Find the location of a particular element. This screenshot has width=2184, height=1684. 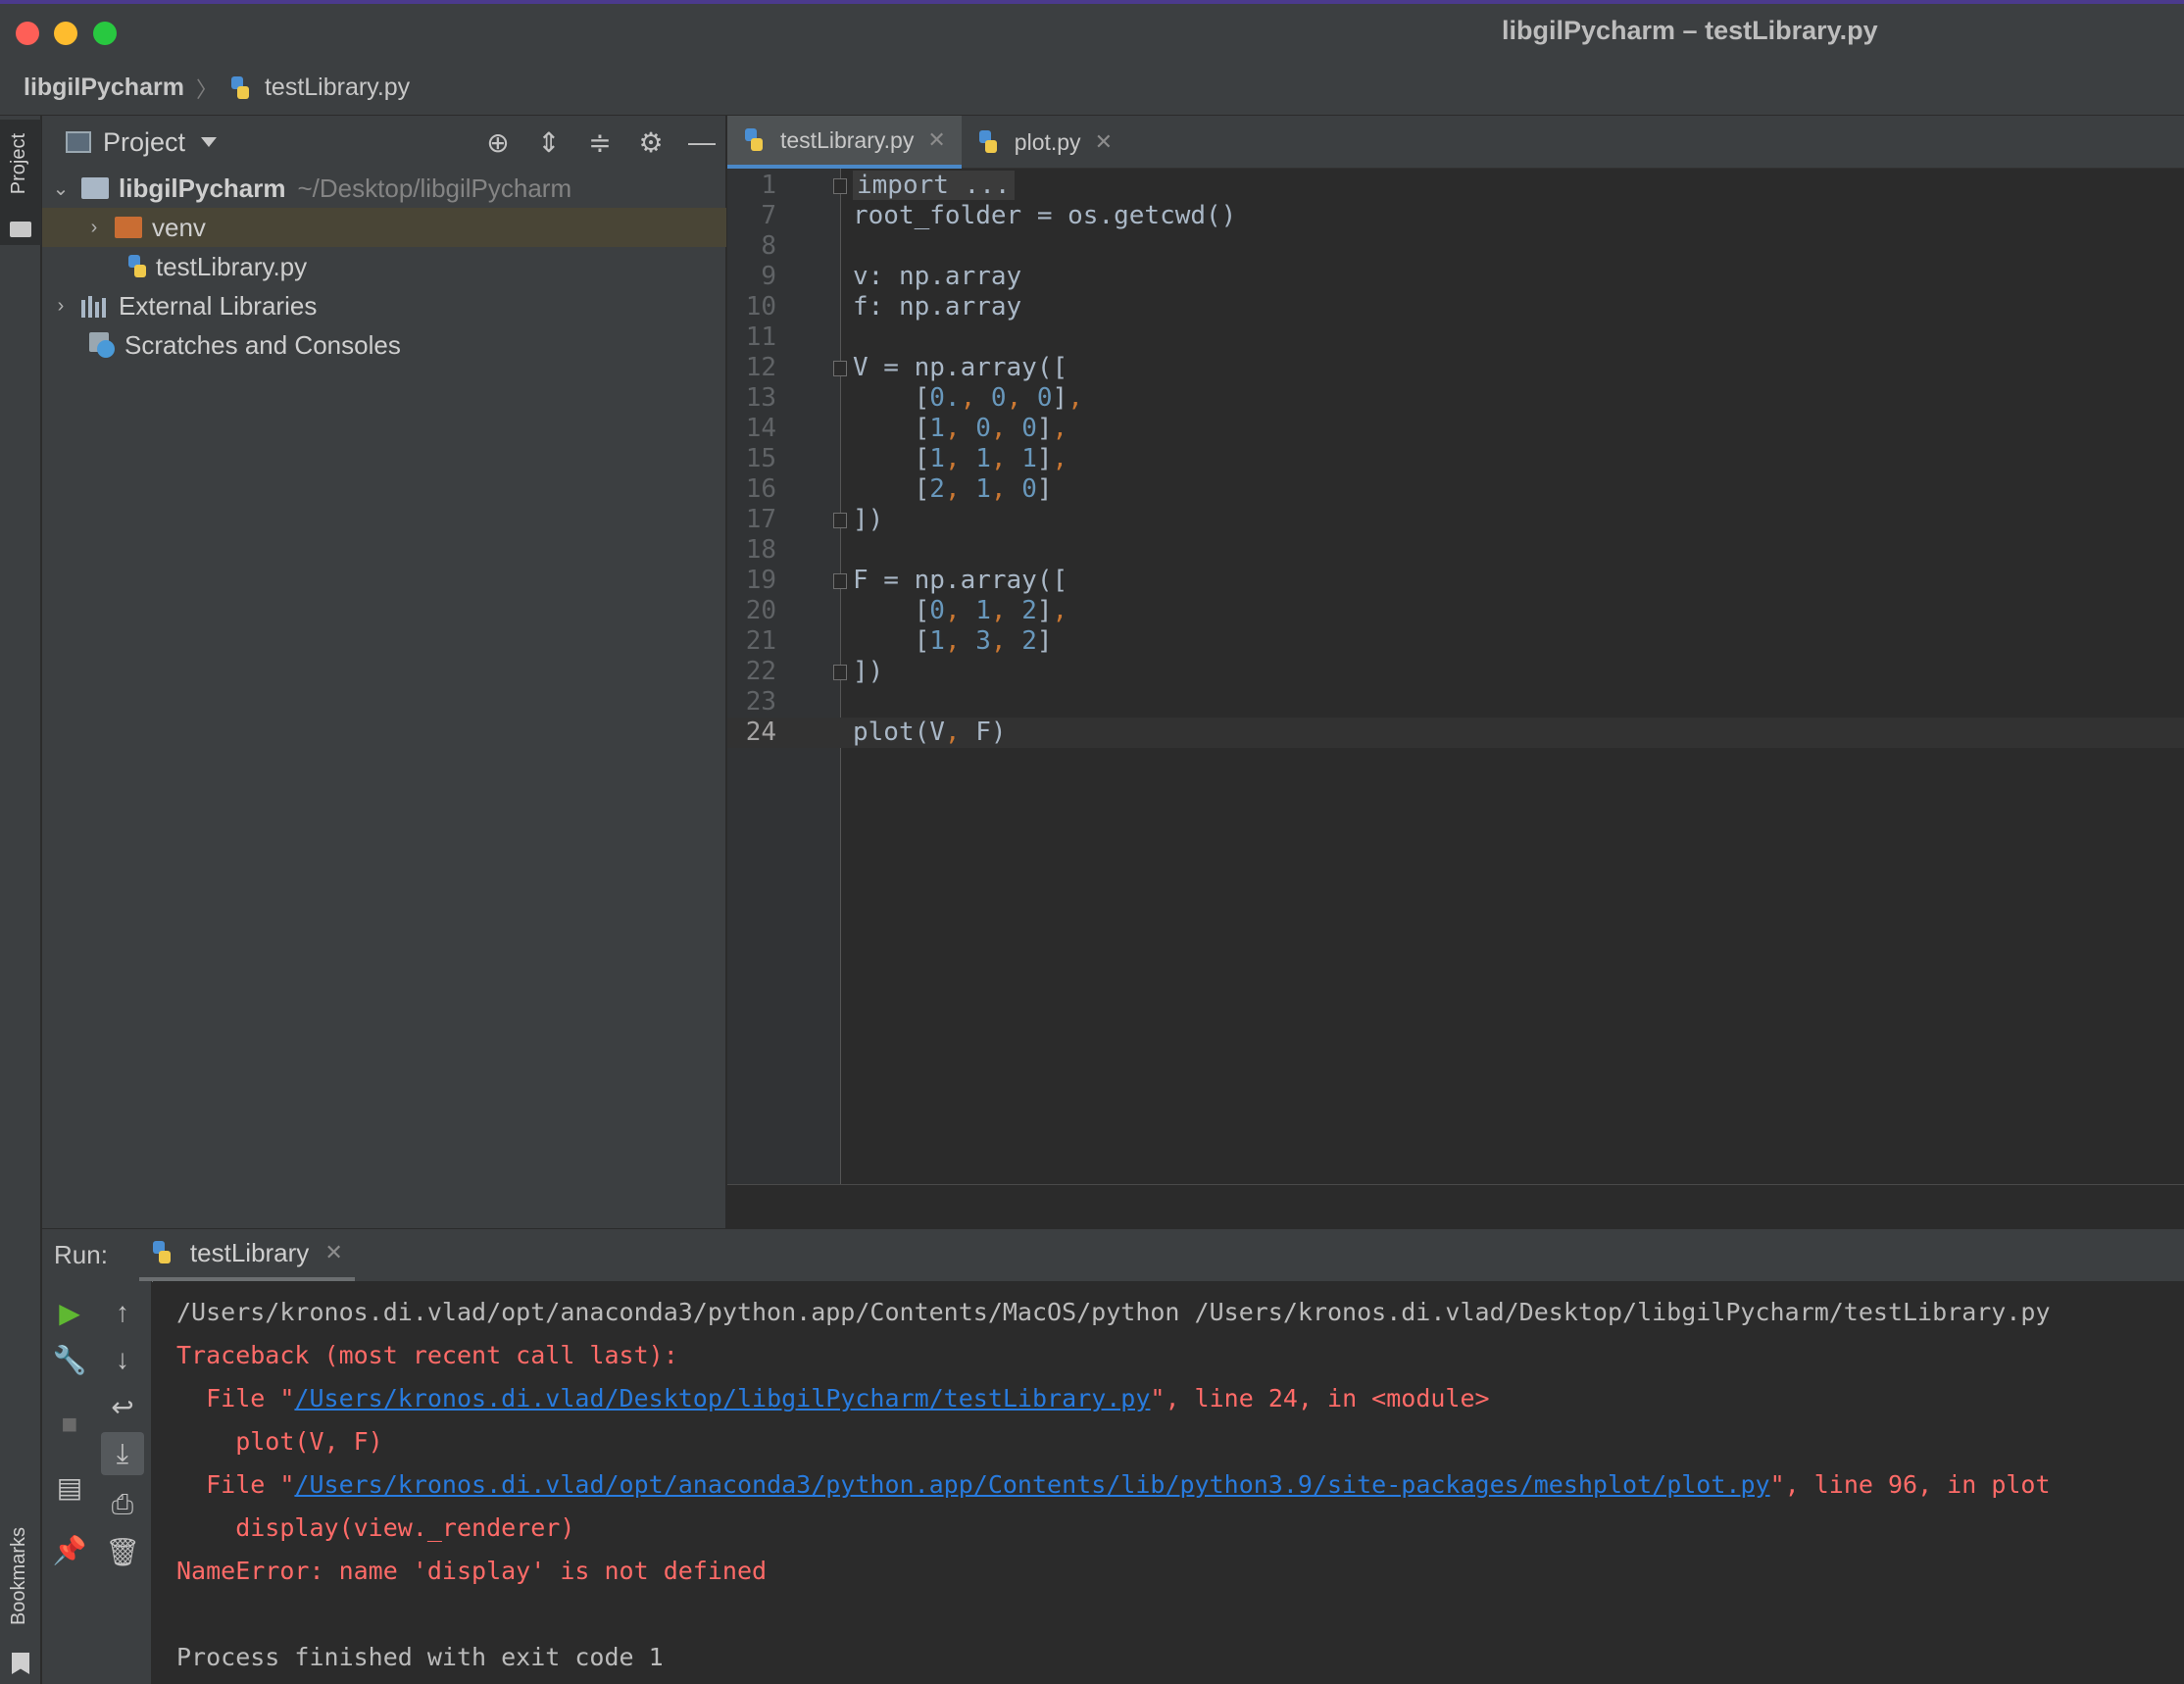

code-line: 18 is located at coordinates (1455, 550).